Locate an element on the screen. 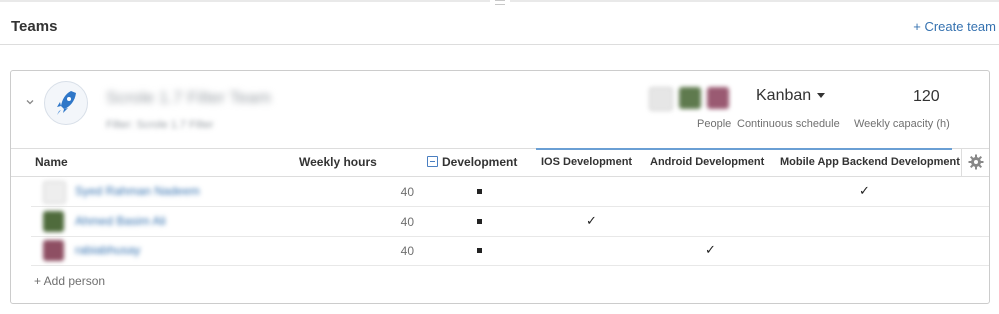 This screenshot has height=314, width=999. person-name-link: Syed Rahman Nadeem is located at coordinates (137, 191).